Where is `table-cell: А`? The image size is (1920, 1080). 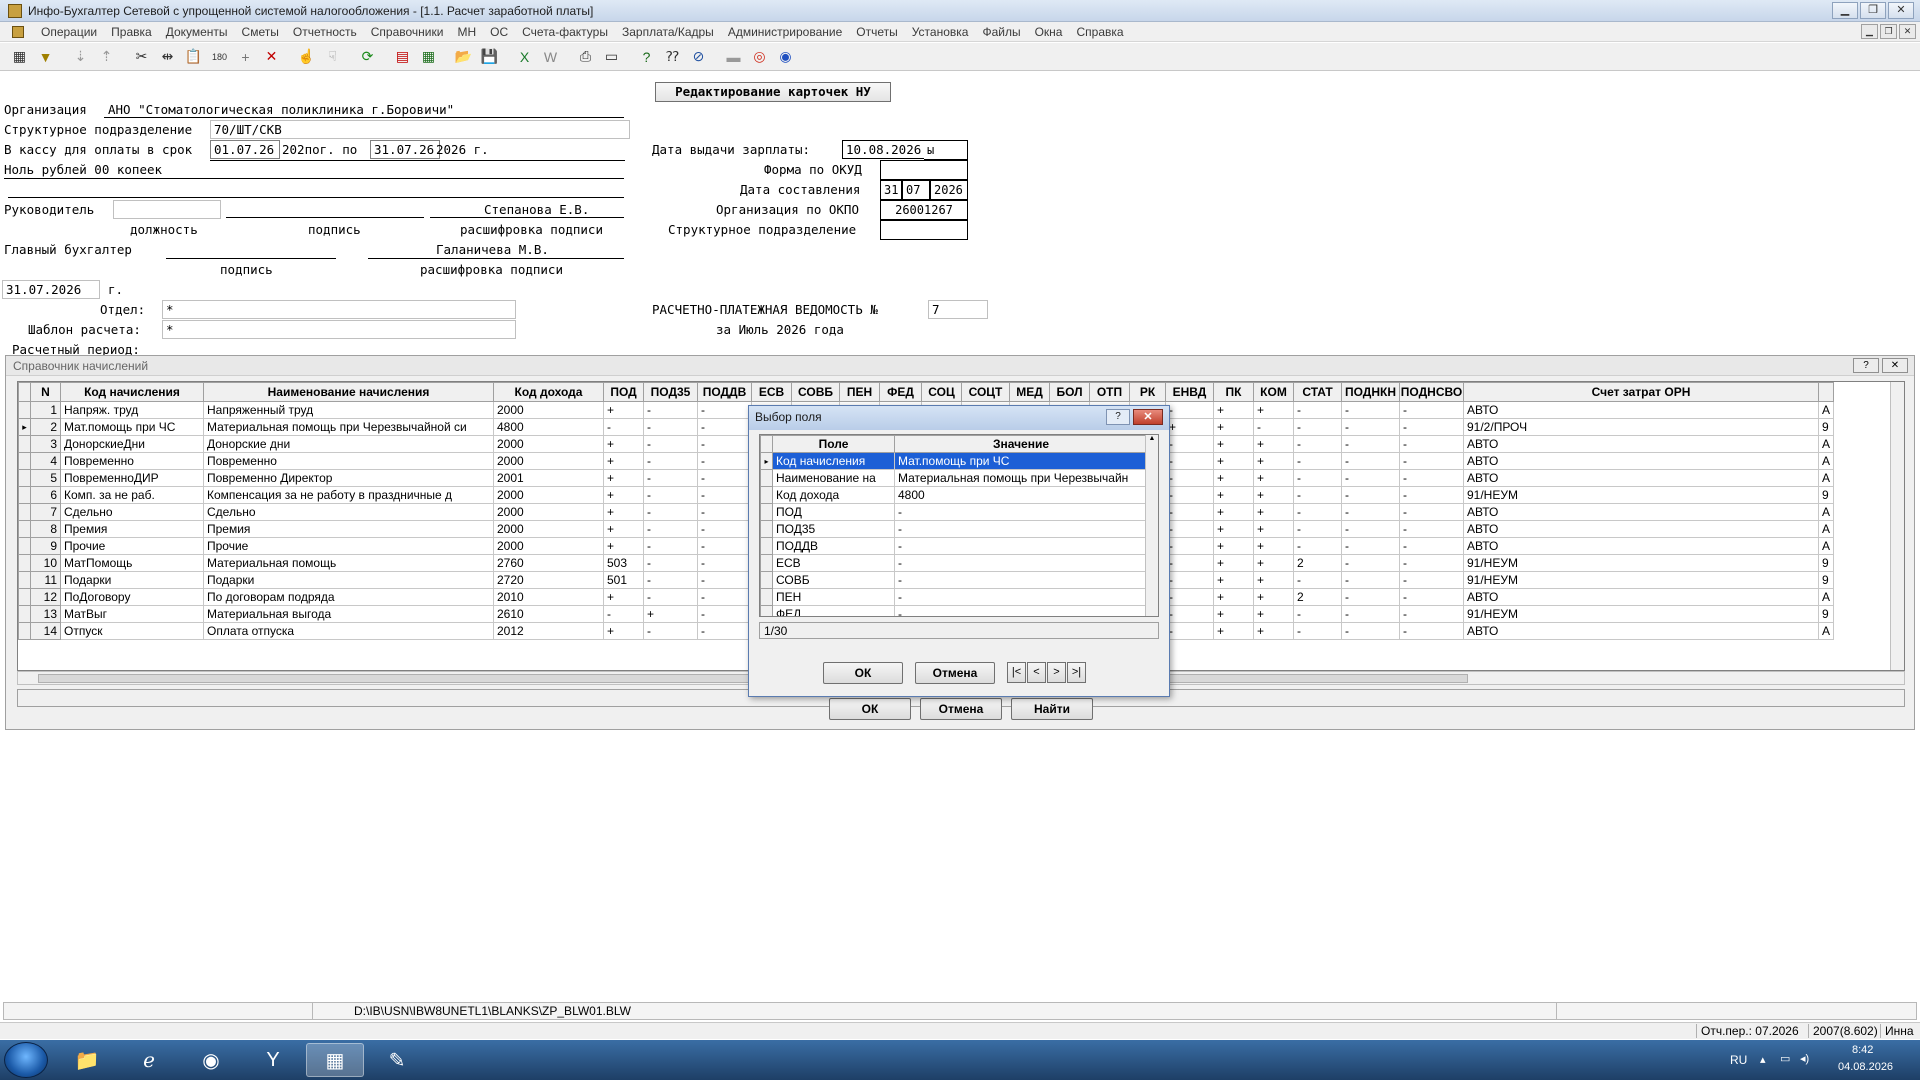 table-cell: А is located at coordinates (1826, 597).